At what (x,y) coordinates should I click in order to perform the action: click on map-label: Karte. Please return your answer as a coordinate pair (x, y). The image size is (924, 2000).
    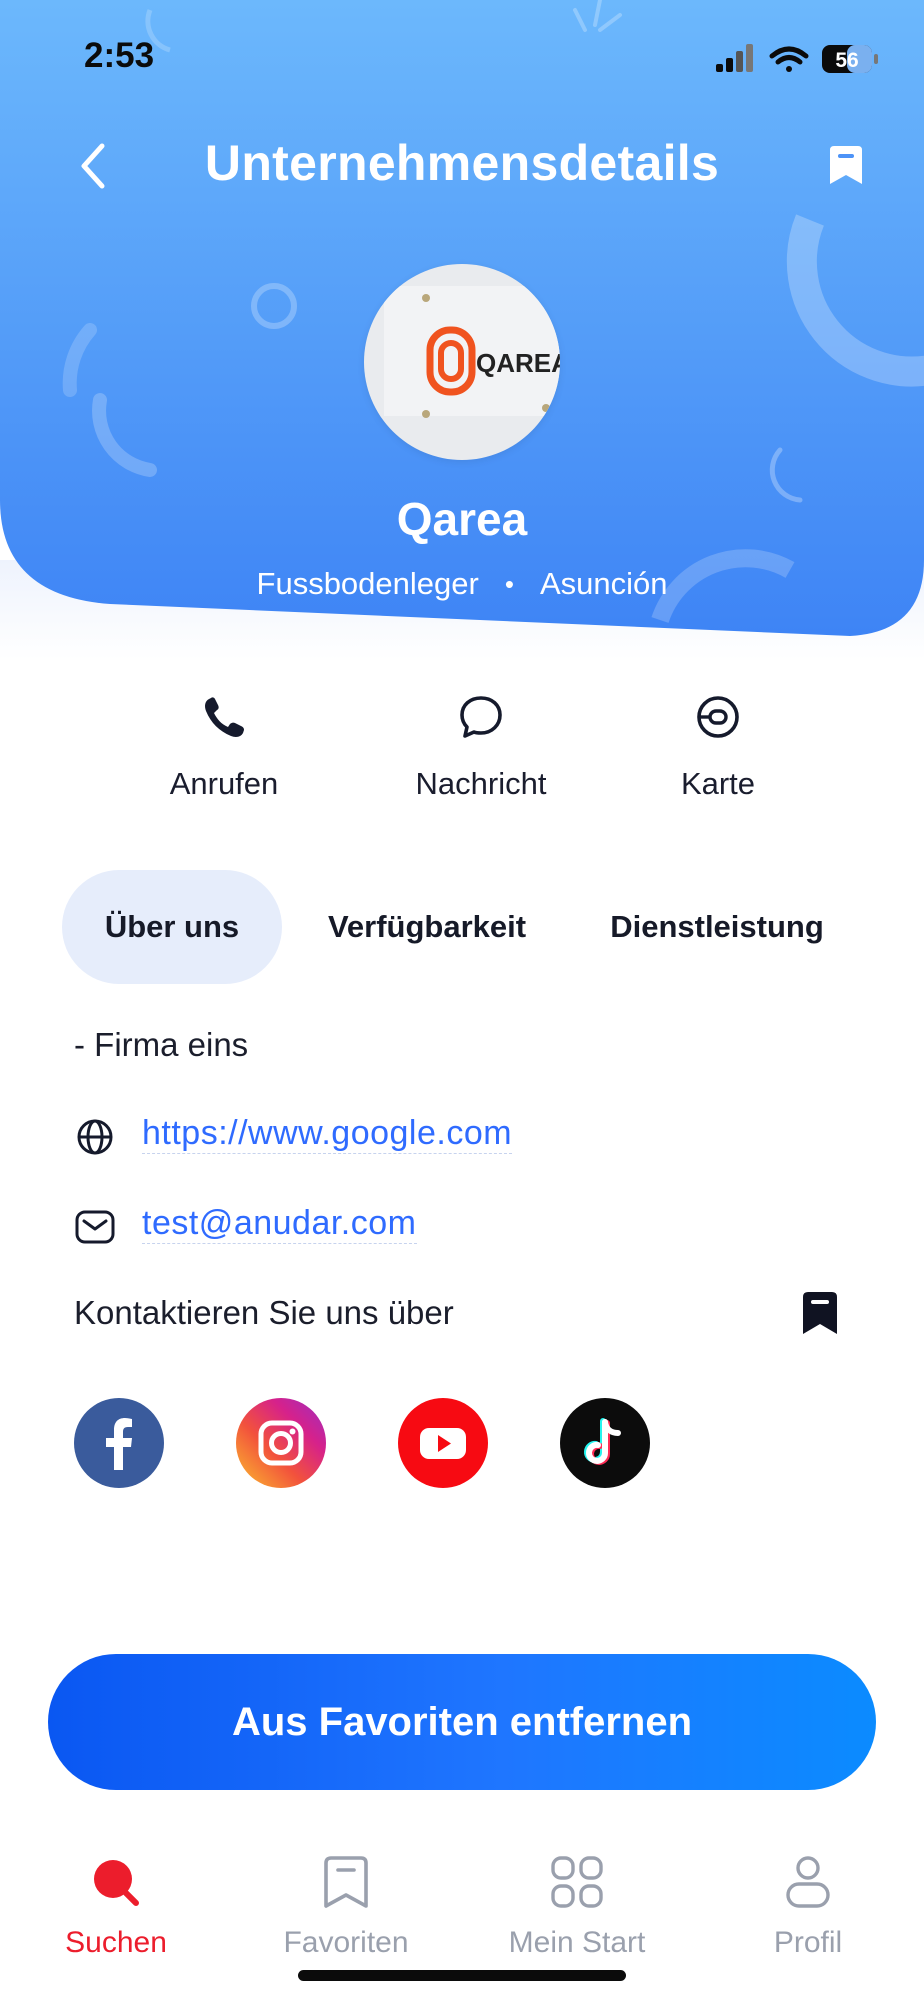
    Looking at the image, I should click on (718, 783).